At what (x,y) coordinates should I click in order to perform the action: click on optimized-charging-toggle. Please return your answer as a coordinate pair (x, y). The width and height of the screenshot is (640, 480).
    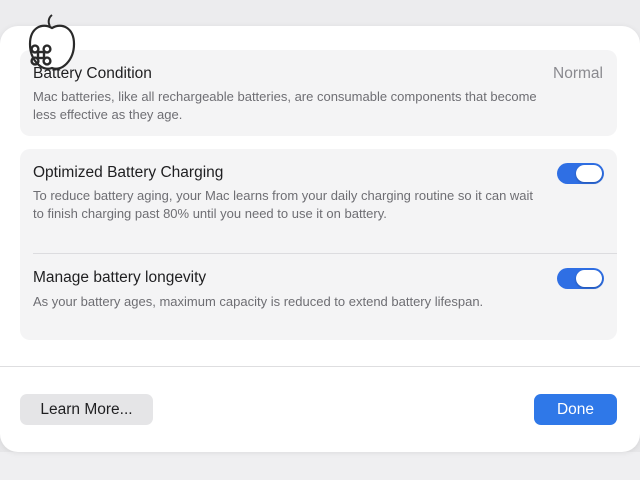
    Looking at the image, I should click on (580, 173).